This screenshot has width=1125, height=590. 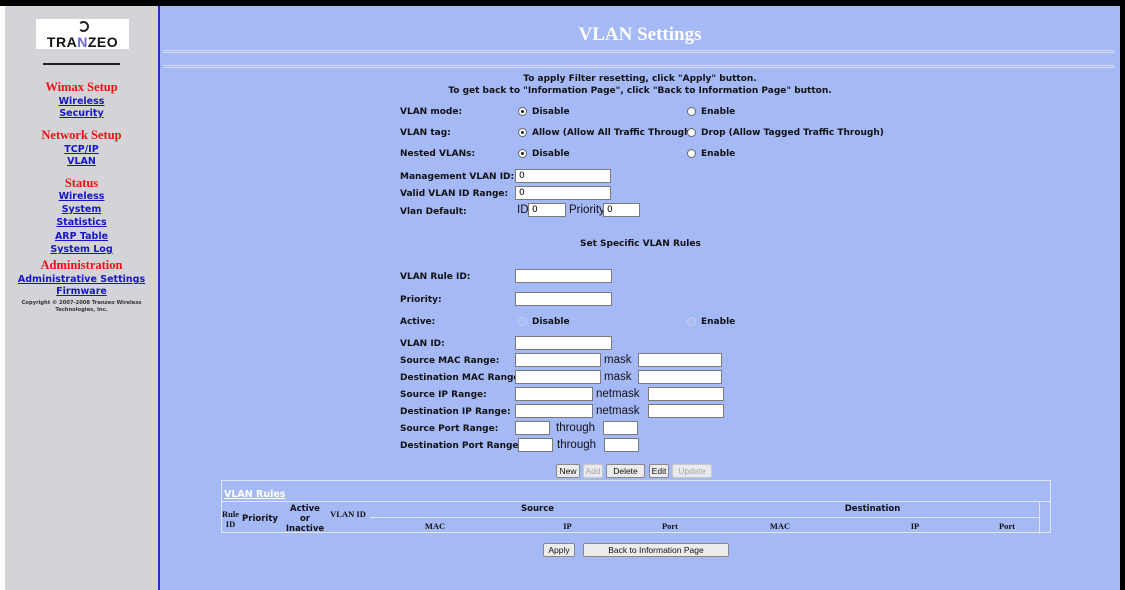 What do you see at coordinates (457, 177) in the screenshot?
I see `management-vlan-id-label: Management VLAN ID:` at bounding box center [457, 177].